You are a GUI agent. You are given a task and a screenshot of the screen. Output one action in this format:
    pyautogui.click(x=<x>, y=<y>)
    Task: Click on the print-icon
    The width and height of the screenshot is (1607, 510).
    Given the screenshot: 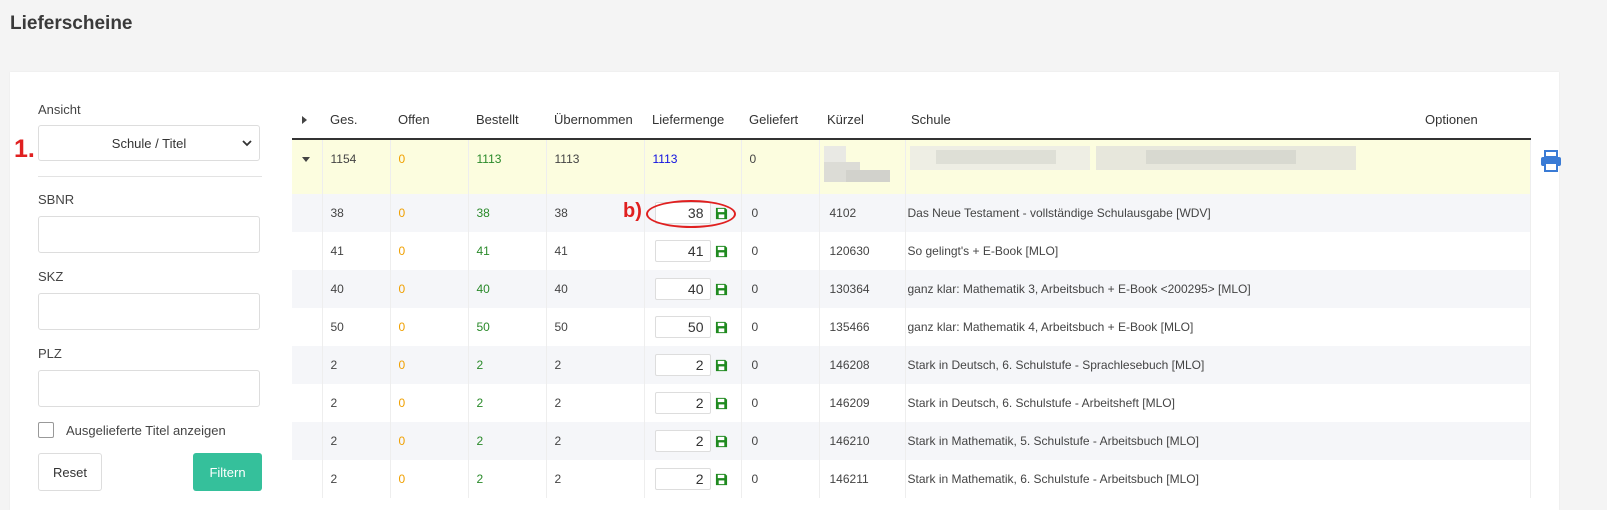 What is the action you would take?
    pyautogui.click(x=1551, y=161)
    